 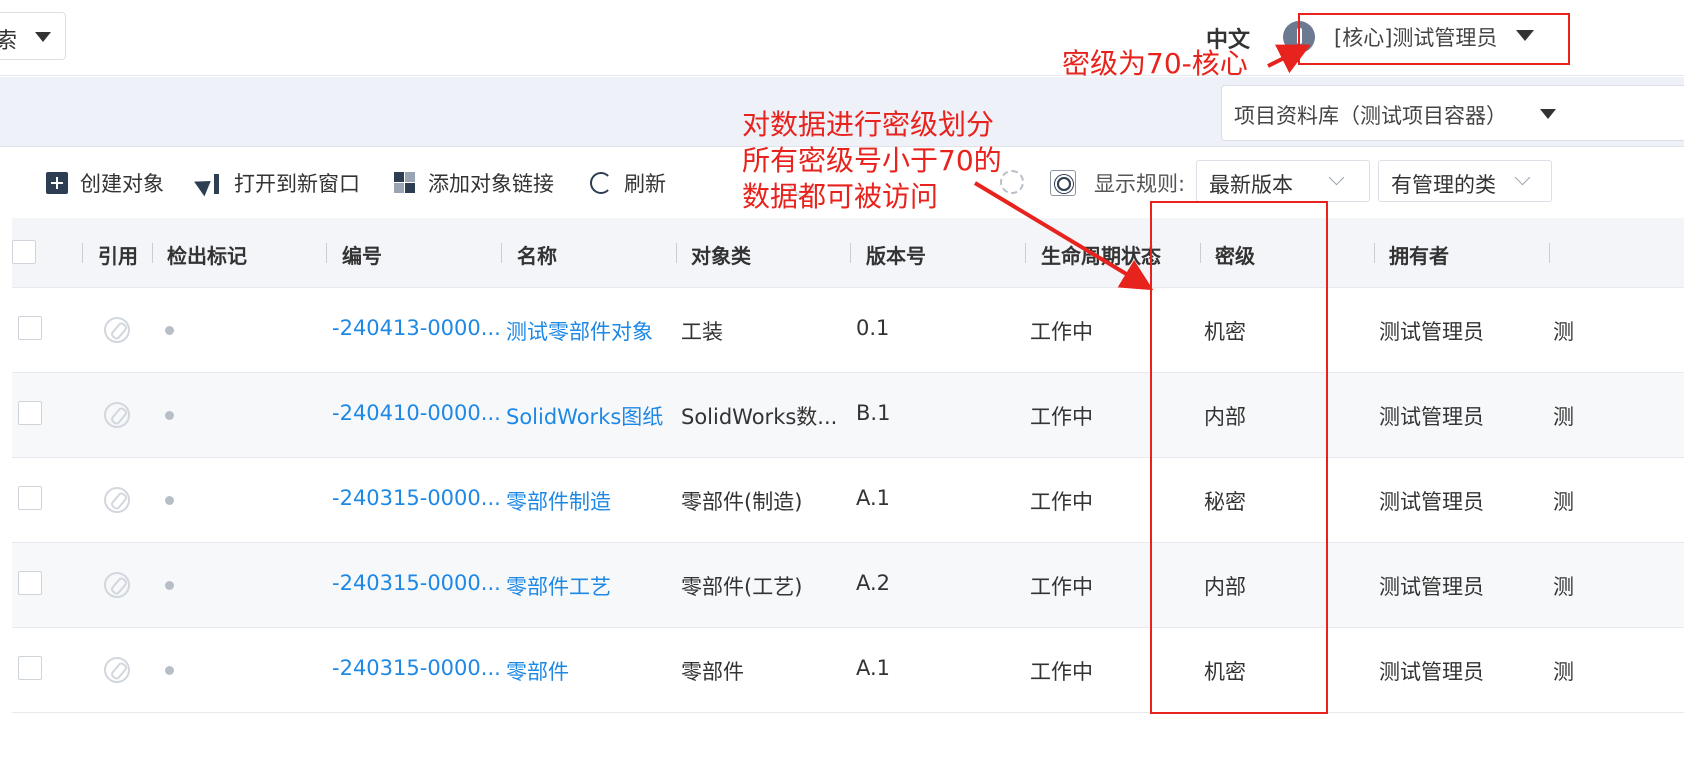 What do you see at coordinates (1140, 184) in the screenshot?
I see `display-rule-label: 显示规则:` at bounding box center [1140, 184].